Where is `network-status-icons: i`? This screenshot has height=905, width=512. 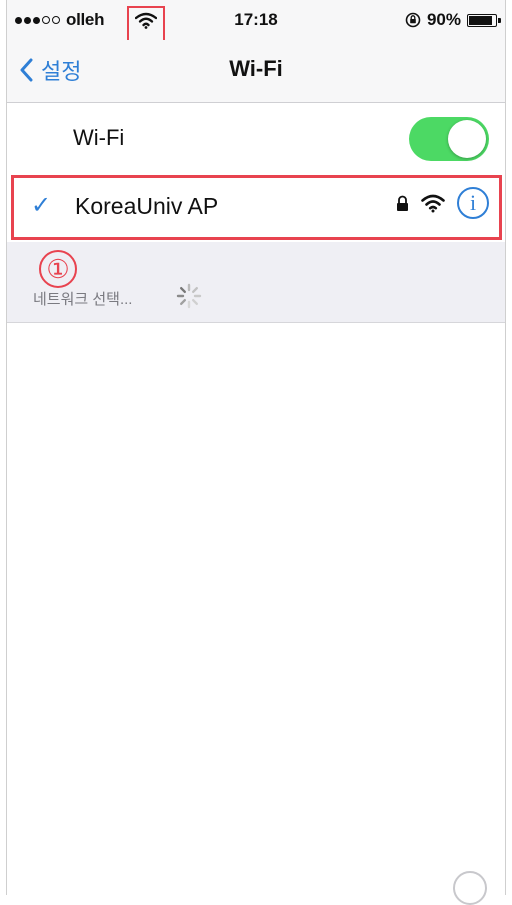 network-status-icons: i is located at coordinates (442, 203).